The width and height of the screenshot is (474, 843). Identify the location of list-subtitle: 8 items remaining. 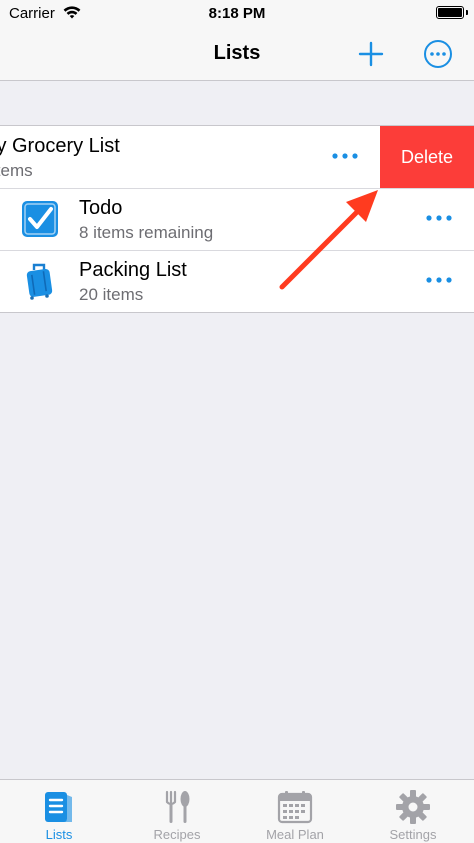
(146, 232).